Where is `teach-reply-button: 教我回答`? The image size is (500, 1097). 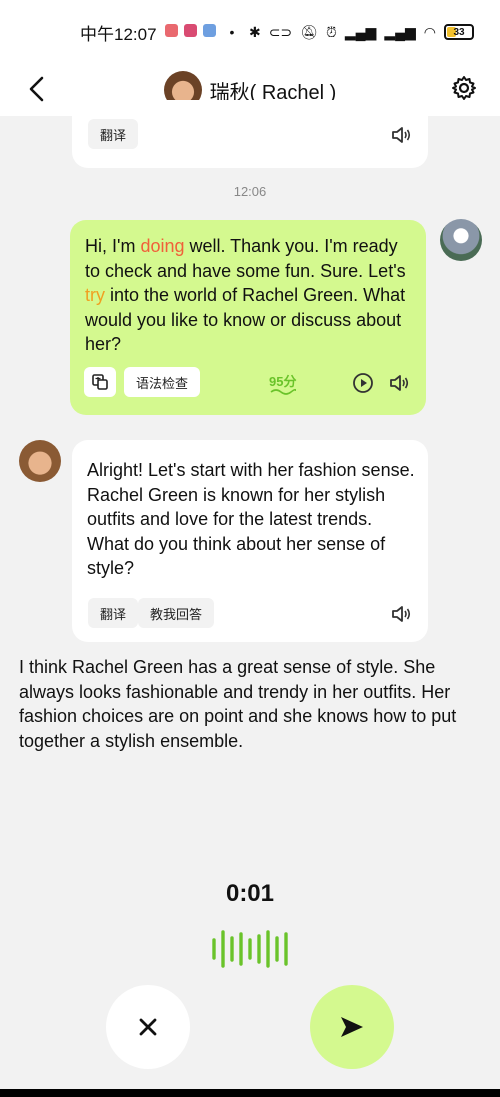
teach-reply-button: 教我回答 is located at coordinates (176, 613).